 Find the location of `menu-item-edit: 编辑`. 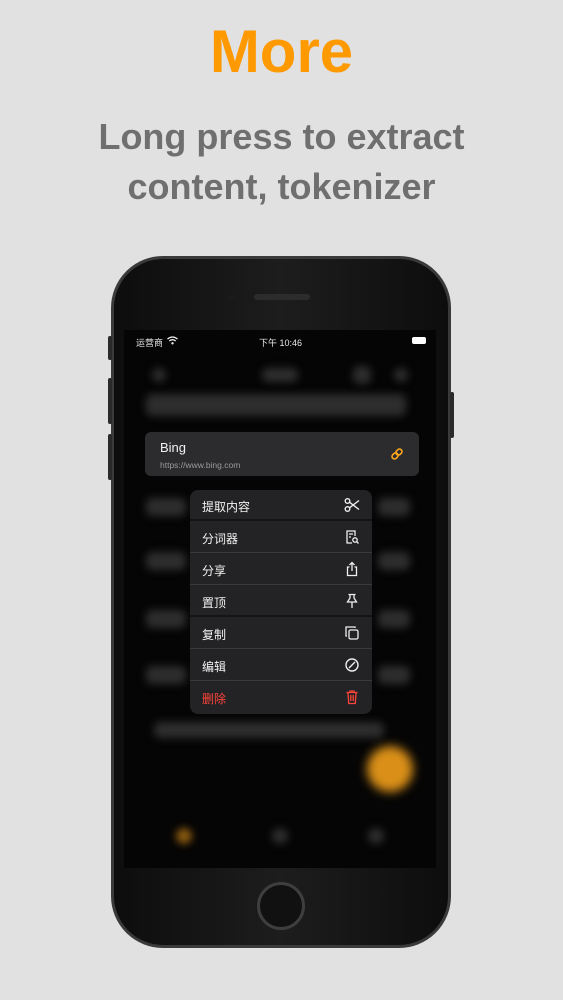

menu-item-edit: 编辑 is located at coordinates (281, 665).